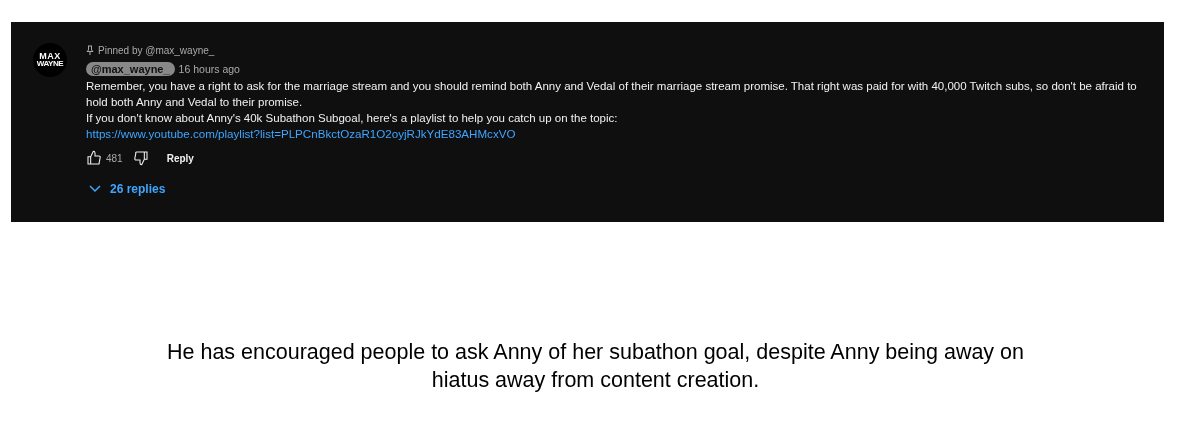 The image size is (1191, 427). Describe the element at coordinates (50, 64) in the screenshot. I see `logo-subtext: WAYNE` at that location.